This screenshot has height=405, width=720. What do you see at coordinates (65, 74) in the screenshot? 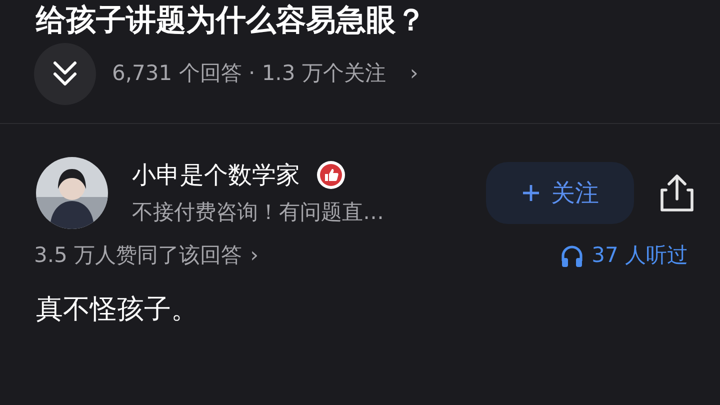
I see `double-chevron-icon` at bounding box center [65, 74].